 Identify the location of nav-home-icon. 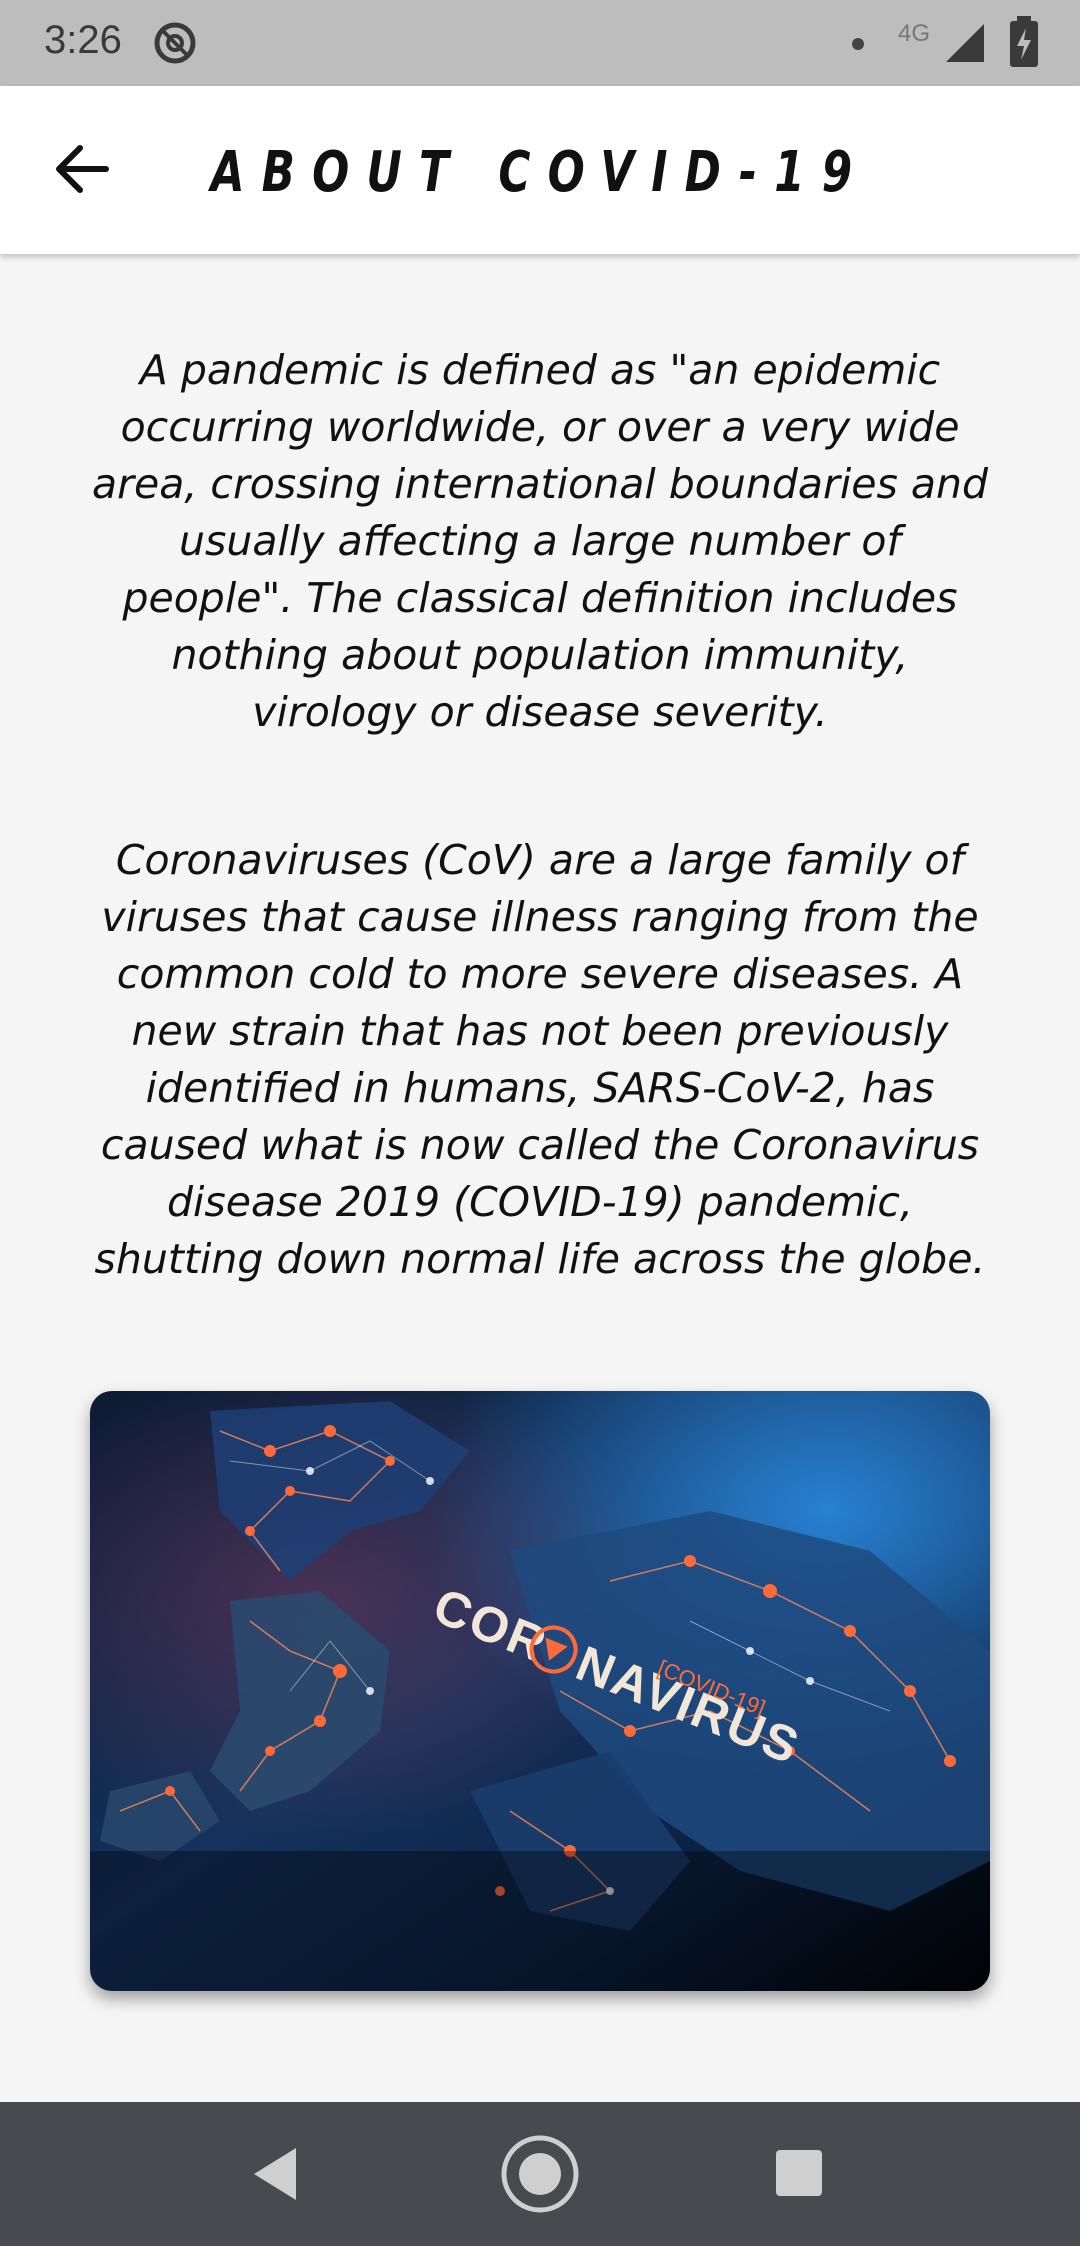
(540, 2174).